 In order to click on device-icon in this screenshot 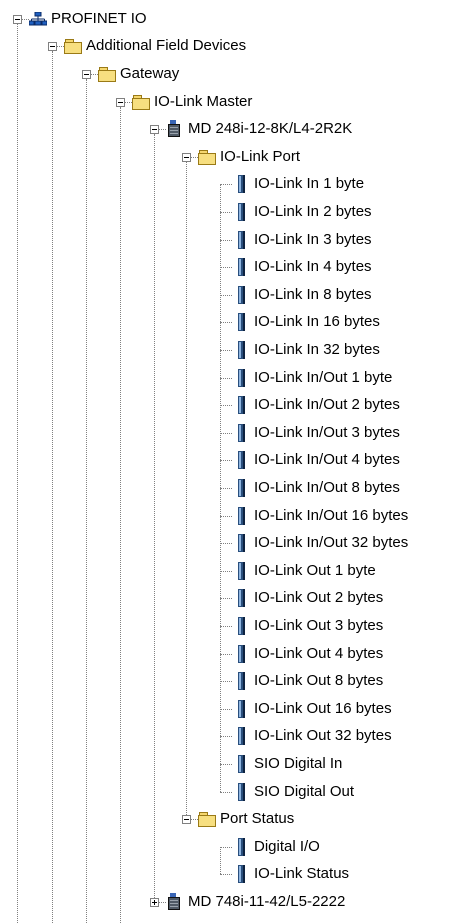, I will do `click(174, 902)`.